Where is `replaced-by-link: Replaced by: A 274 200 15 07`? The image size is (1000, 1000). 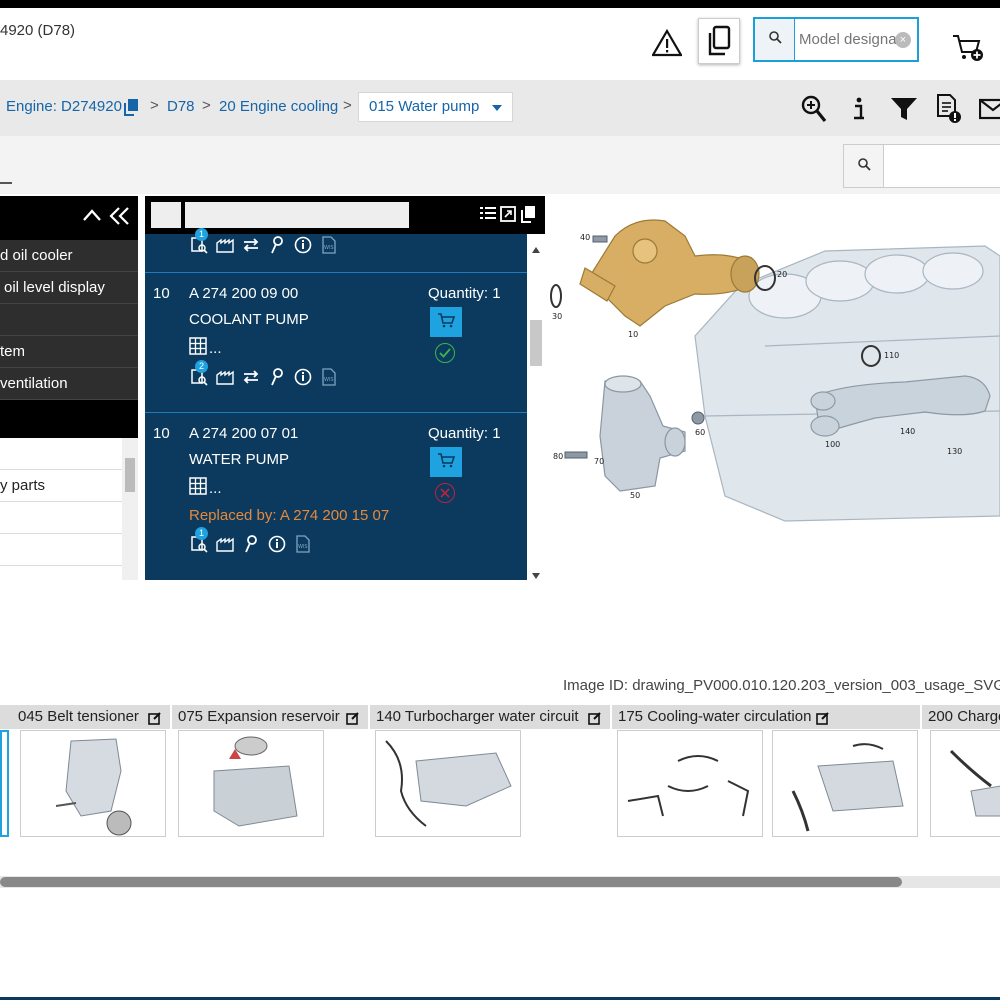 replaced-by-link: Replaced by: A 274 200 15 07 is located at coordinates (289, 515).